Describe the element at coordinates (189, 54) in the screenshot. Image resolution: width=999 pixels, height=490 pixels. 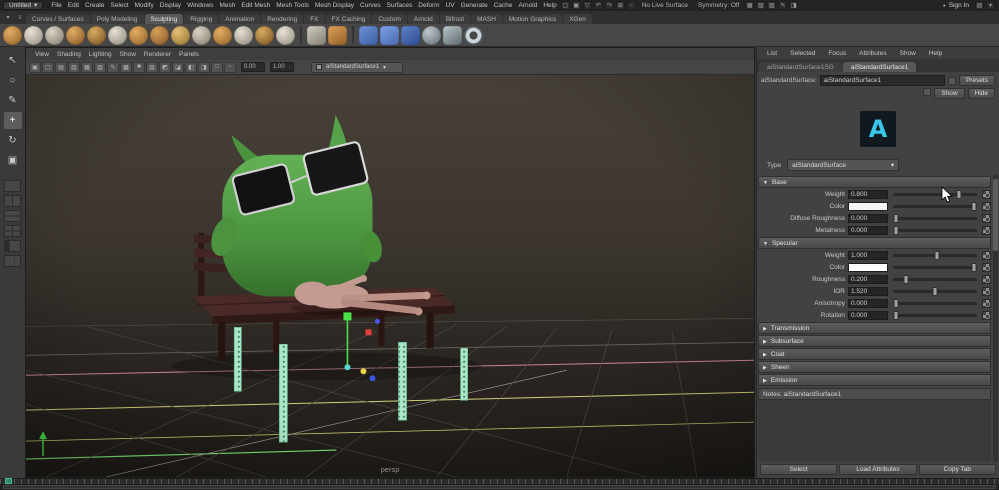
I see `panel-menu-item: Panels` at that location.